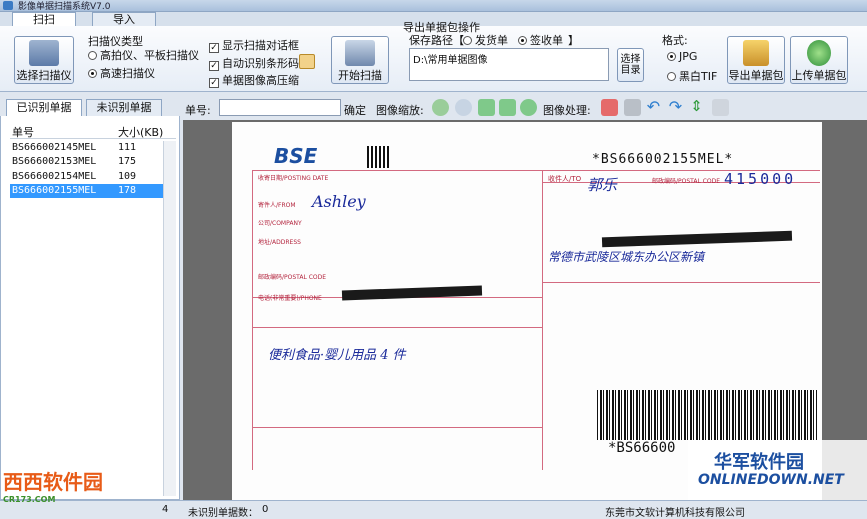 Image resolution: width=867 pixels, height=519 pixels. I want to click on format-tif-option: 黑白TIF, so click(692, 76).